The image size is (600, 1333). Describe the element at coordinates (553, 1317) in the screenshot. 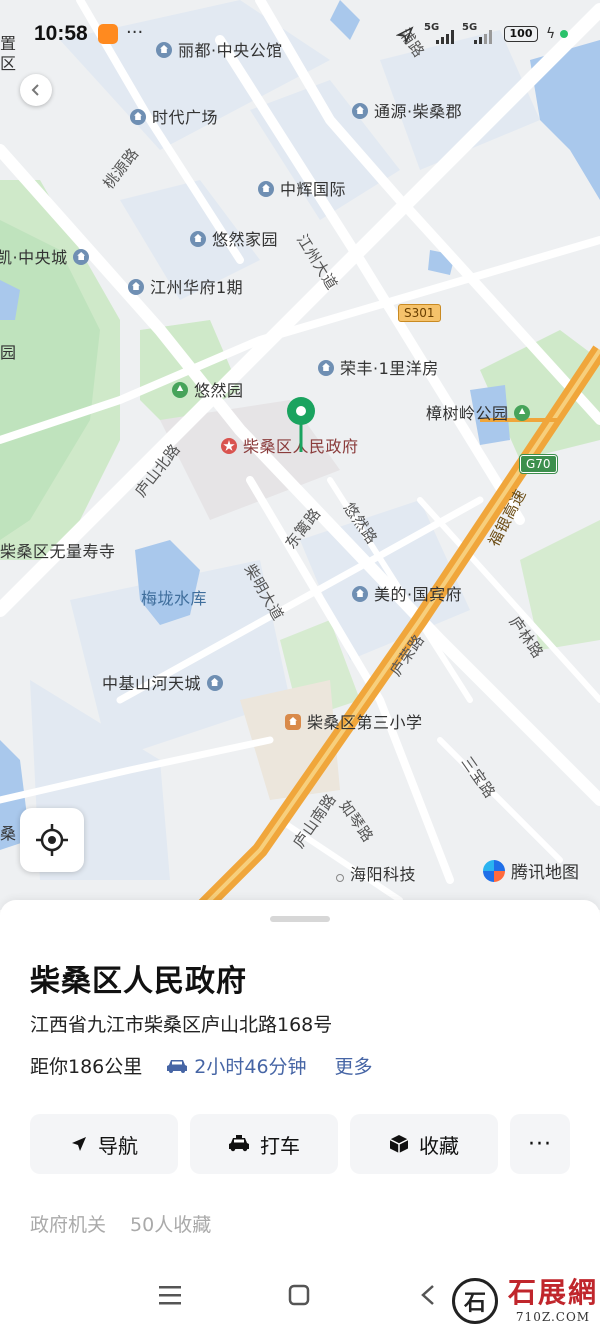

I see `watermark-url: 710Z.COM` at that location.